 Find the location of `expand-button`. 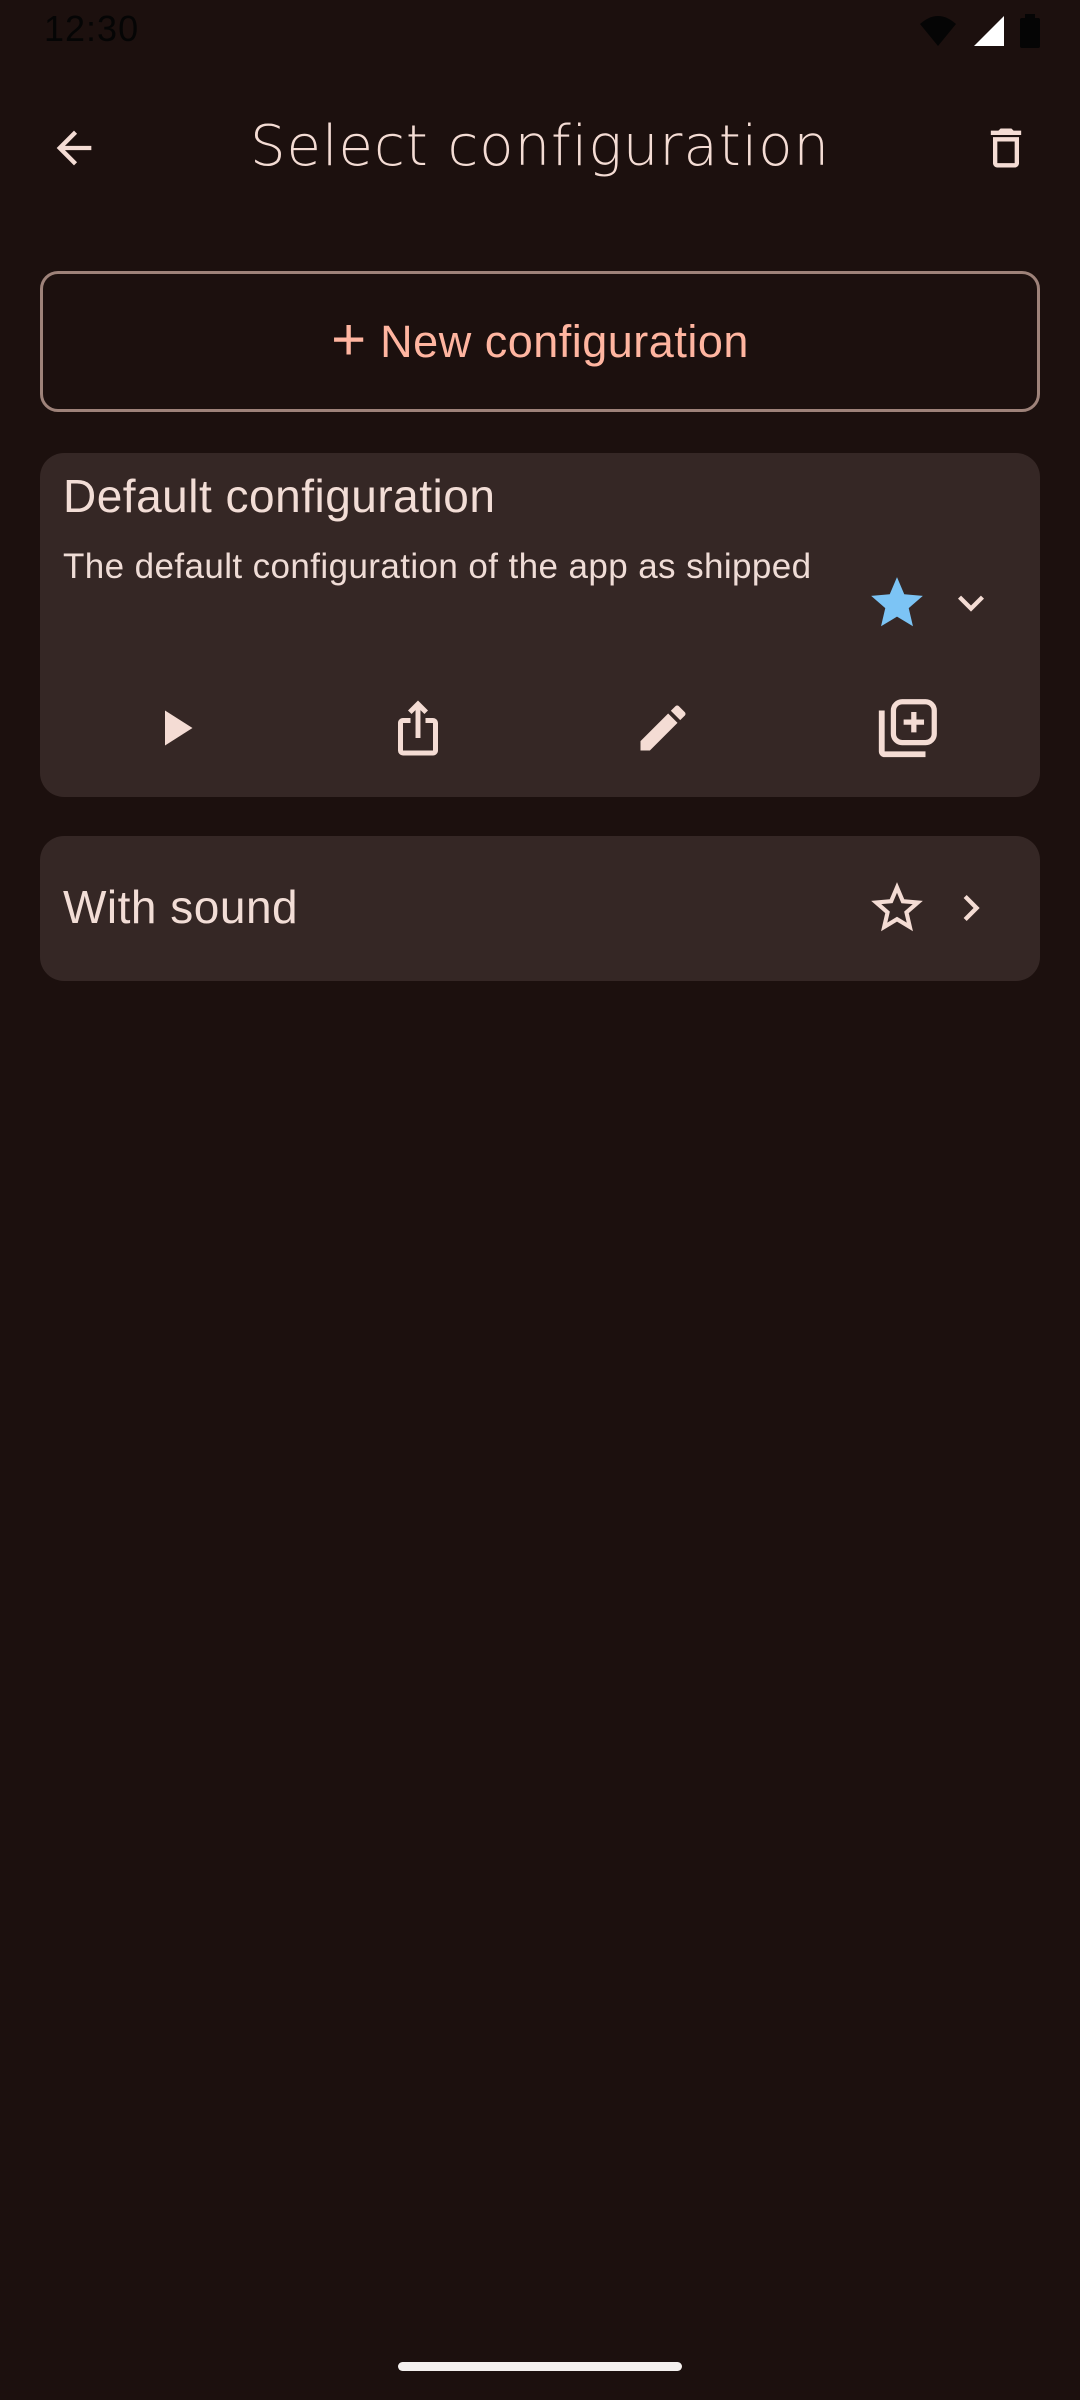

expand-button is located at coordinates (971, 908).